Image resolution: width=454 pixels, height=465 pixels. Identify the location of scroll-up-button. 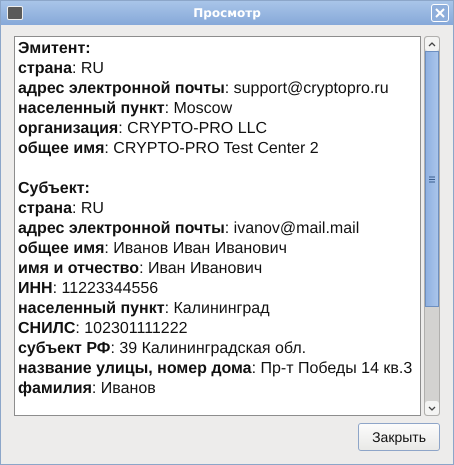
(432, 44).